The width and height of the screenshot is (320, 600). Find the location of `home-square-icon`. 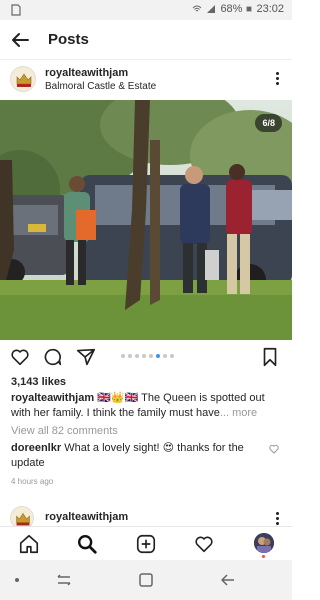

home-square-icon is located at coordinates (146, 580).